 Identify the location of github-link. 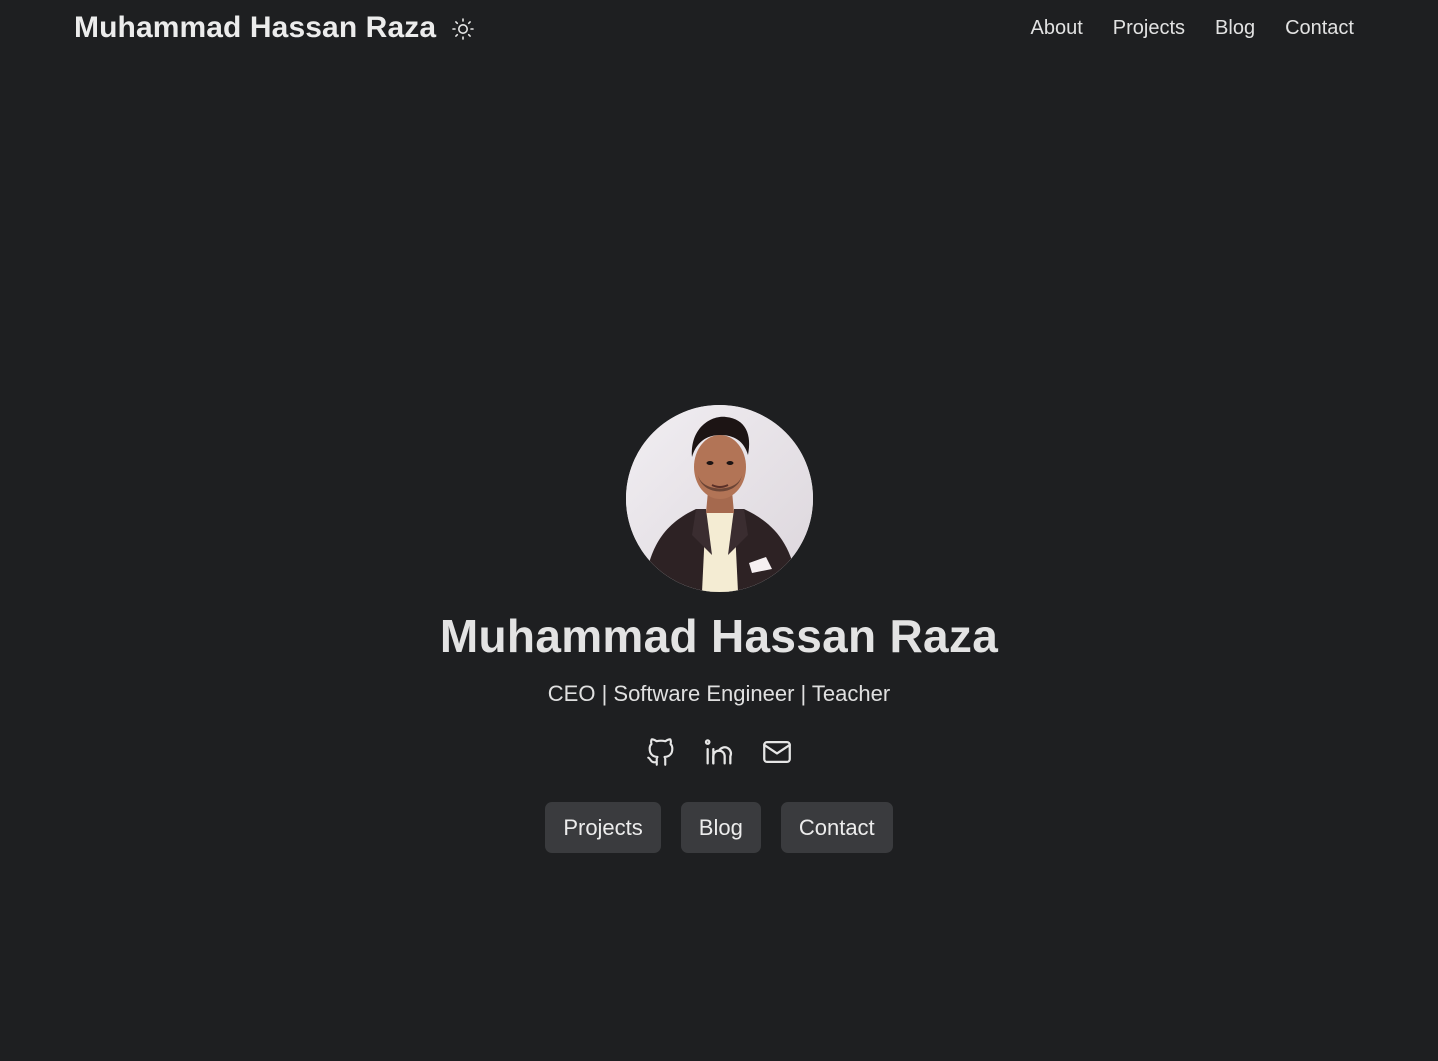
(661, 752).